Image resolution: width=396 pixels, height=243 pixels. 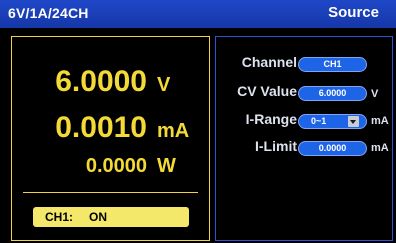 I want to click on current-value: 0.0010, so click(x=101, y=127).